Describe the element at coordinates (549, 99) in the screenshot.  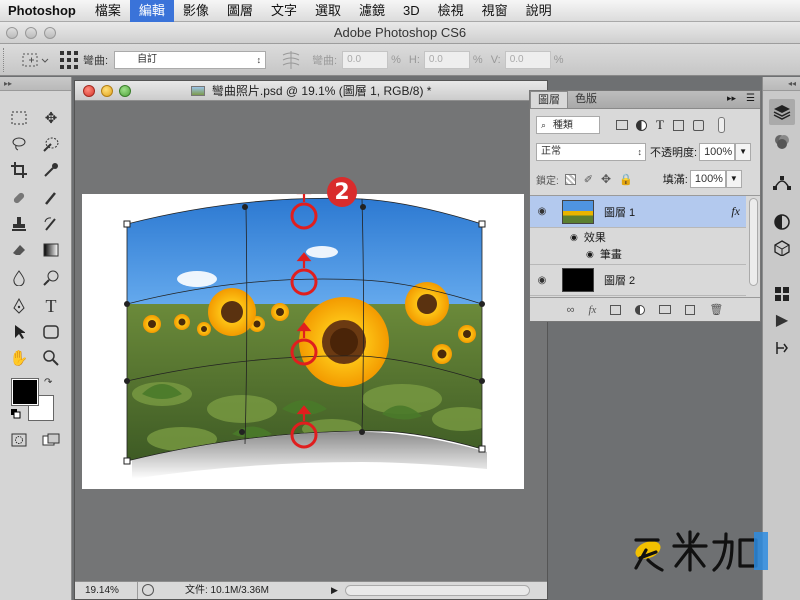
I see `tab-layers: 圖層` at that location.